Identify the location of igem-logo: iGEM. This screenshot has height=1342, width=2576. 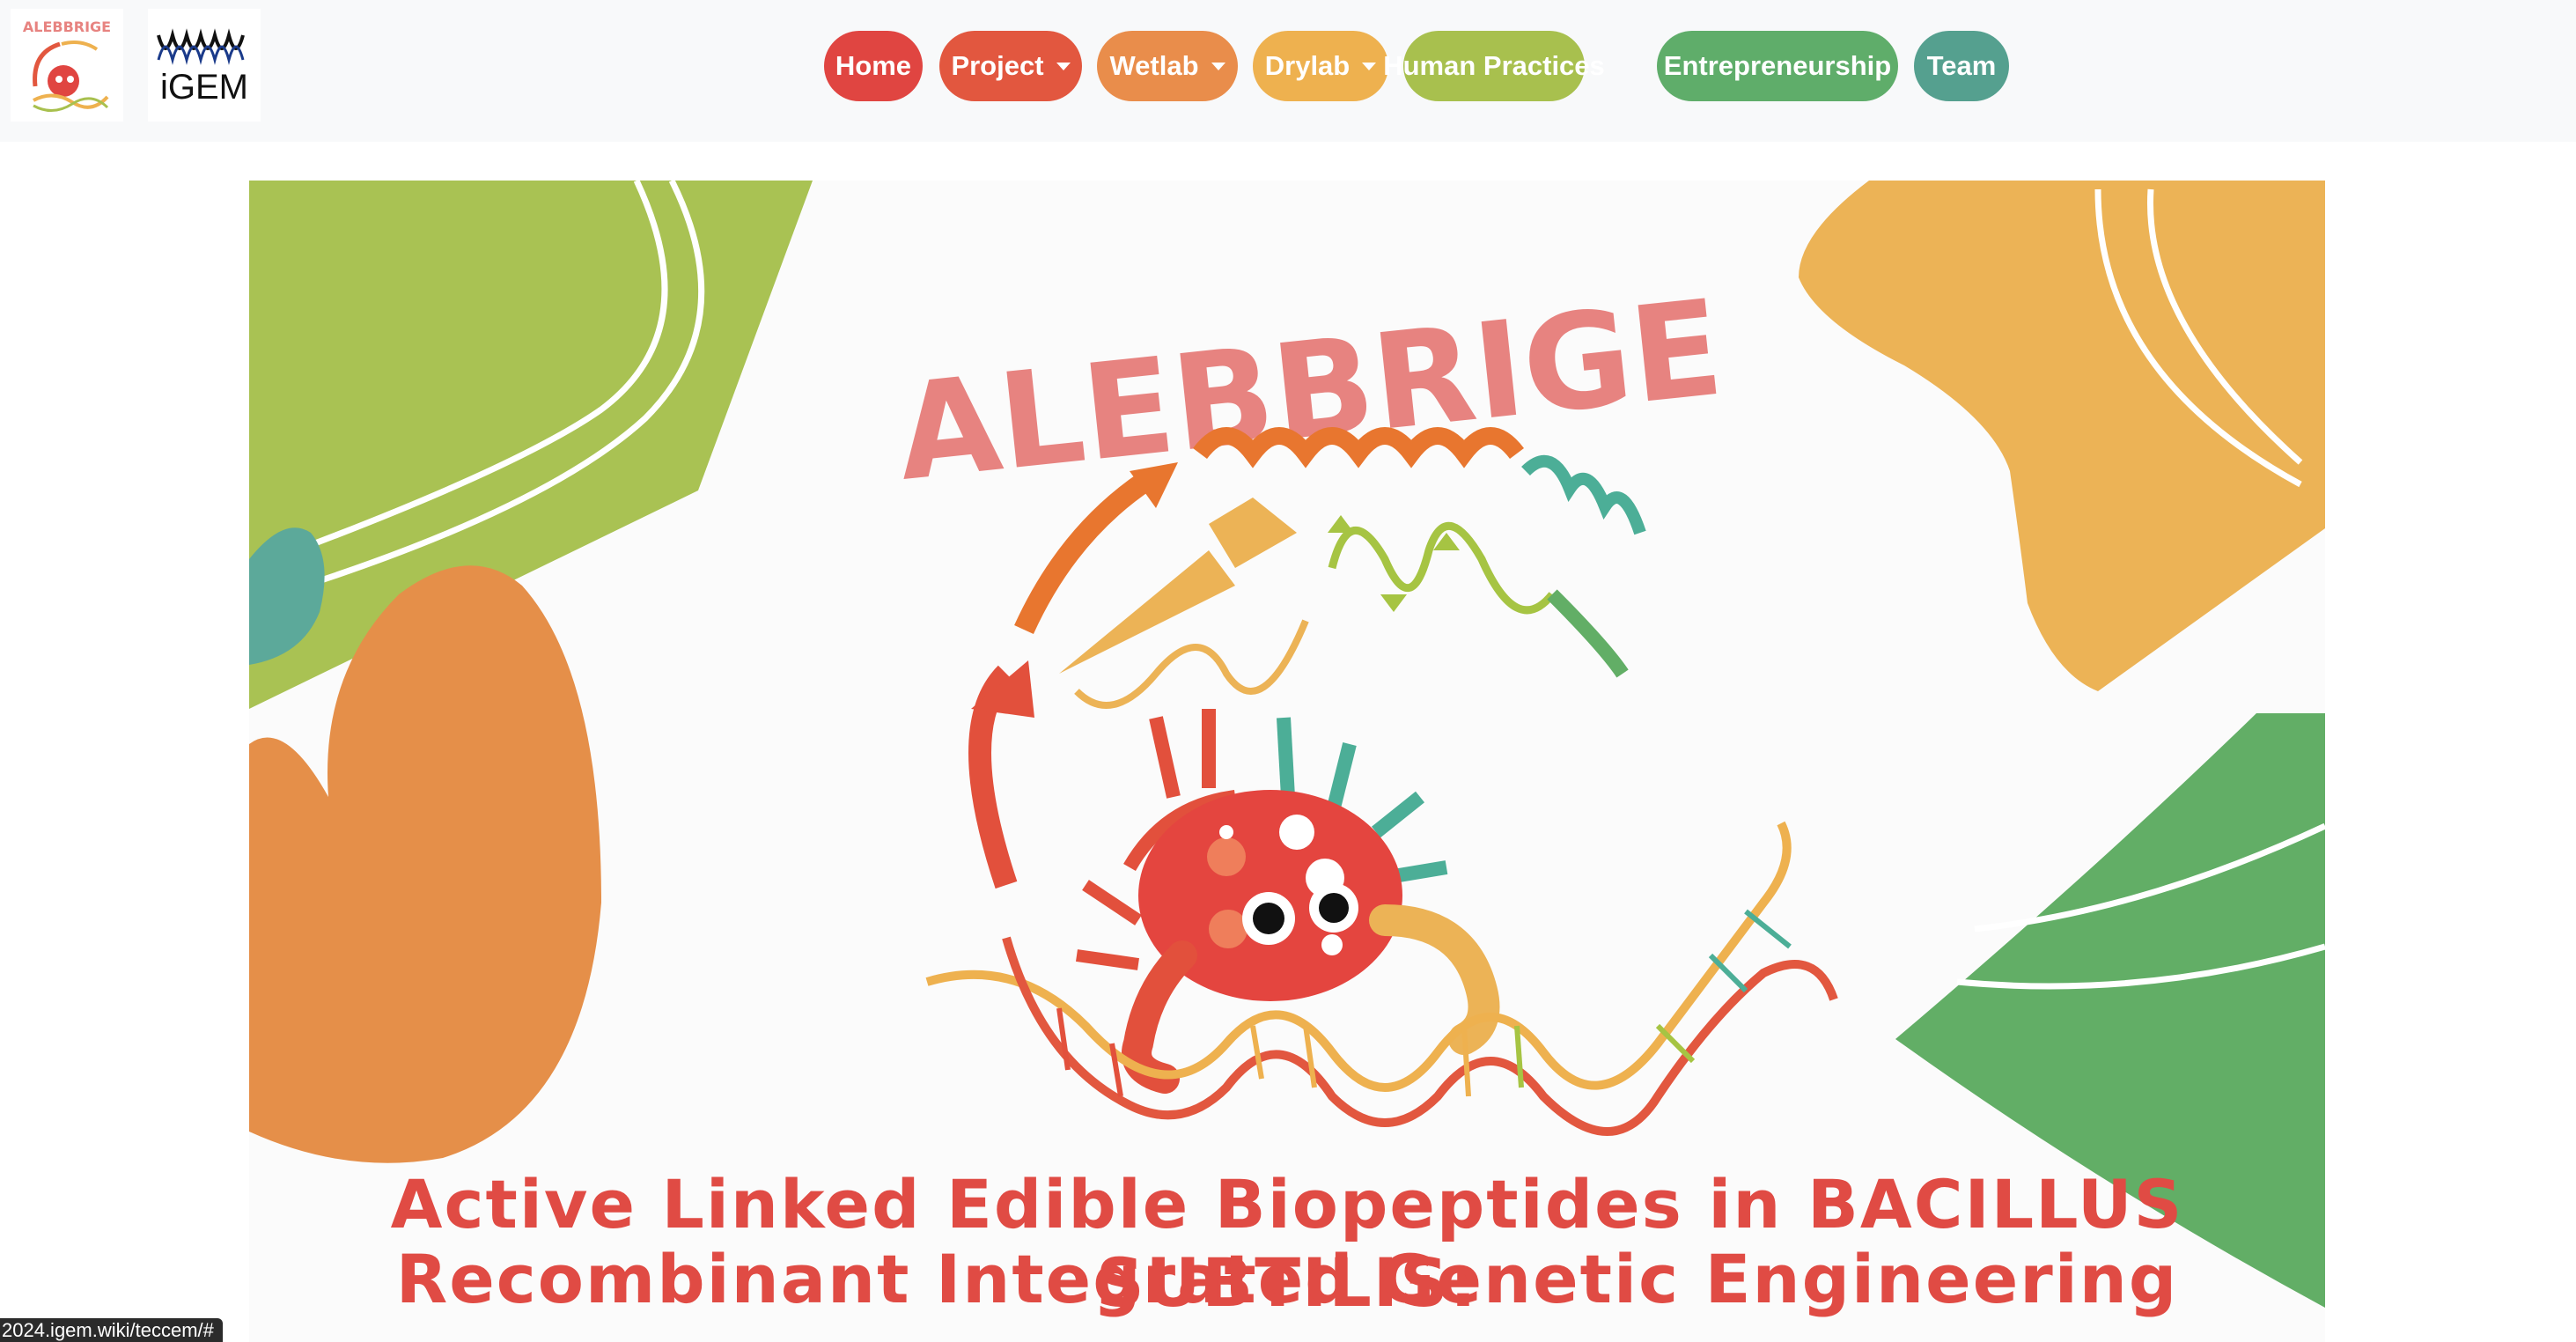
(205, 65).